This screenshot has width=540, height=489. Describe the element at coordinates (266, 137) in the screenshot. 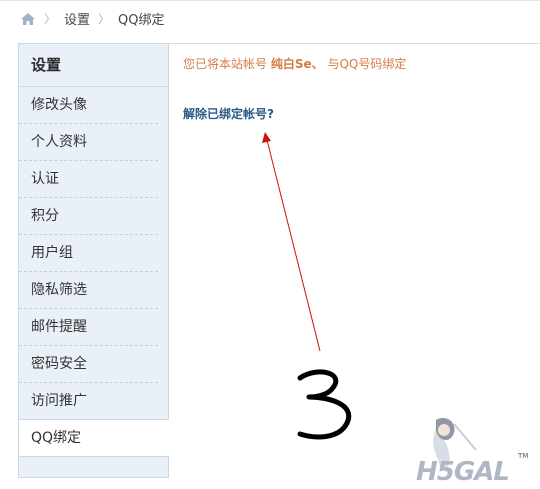

I see `annotation-arrowhead` at that location.